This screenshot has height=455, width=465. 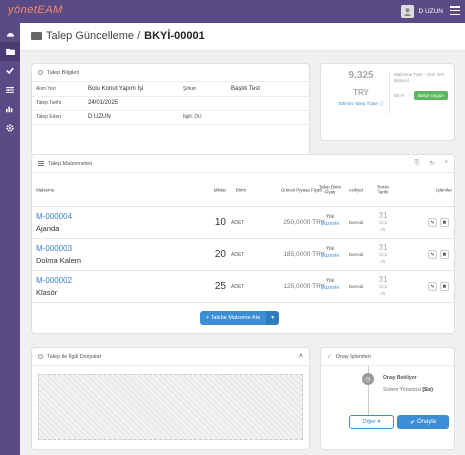 What do you see at coordinates (203, 117) in the screenshot?
I see `label: İlgili: DU` at bounding box center [203, 117].